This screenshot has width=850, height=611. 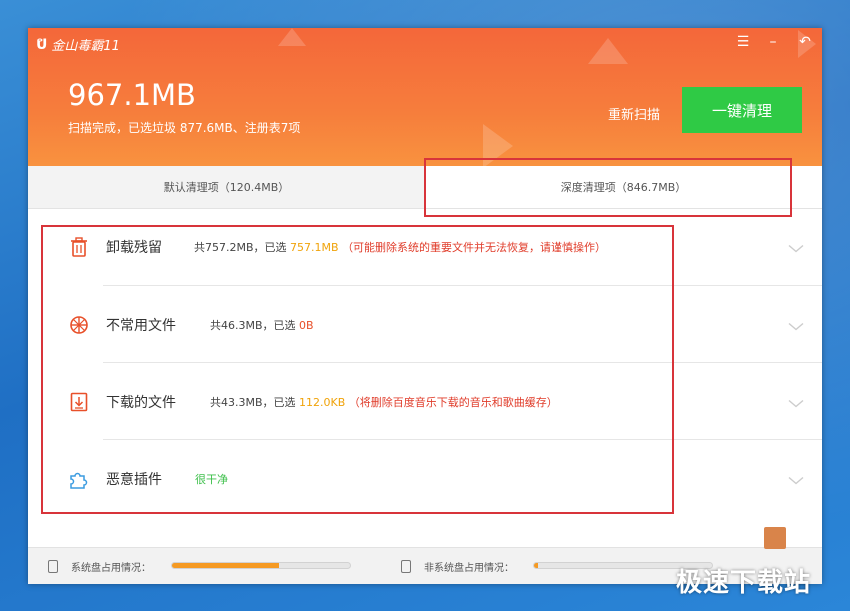 I want to click on scan-summary: 扫描完成，已选垃圾 877.6MB、注册表7项, so click(x=184, y=128).